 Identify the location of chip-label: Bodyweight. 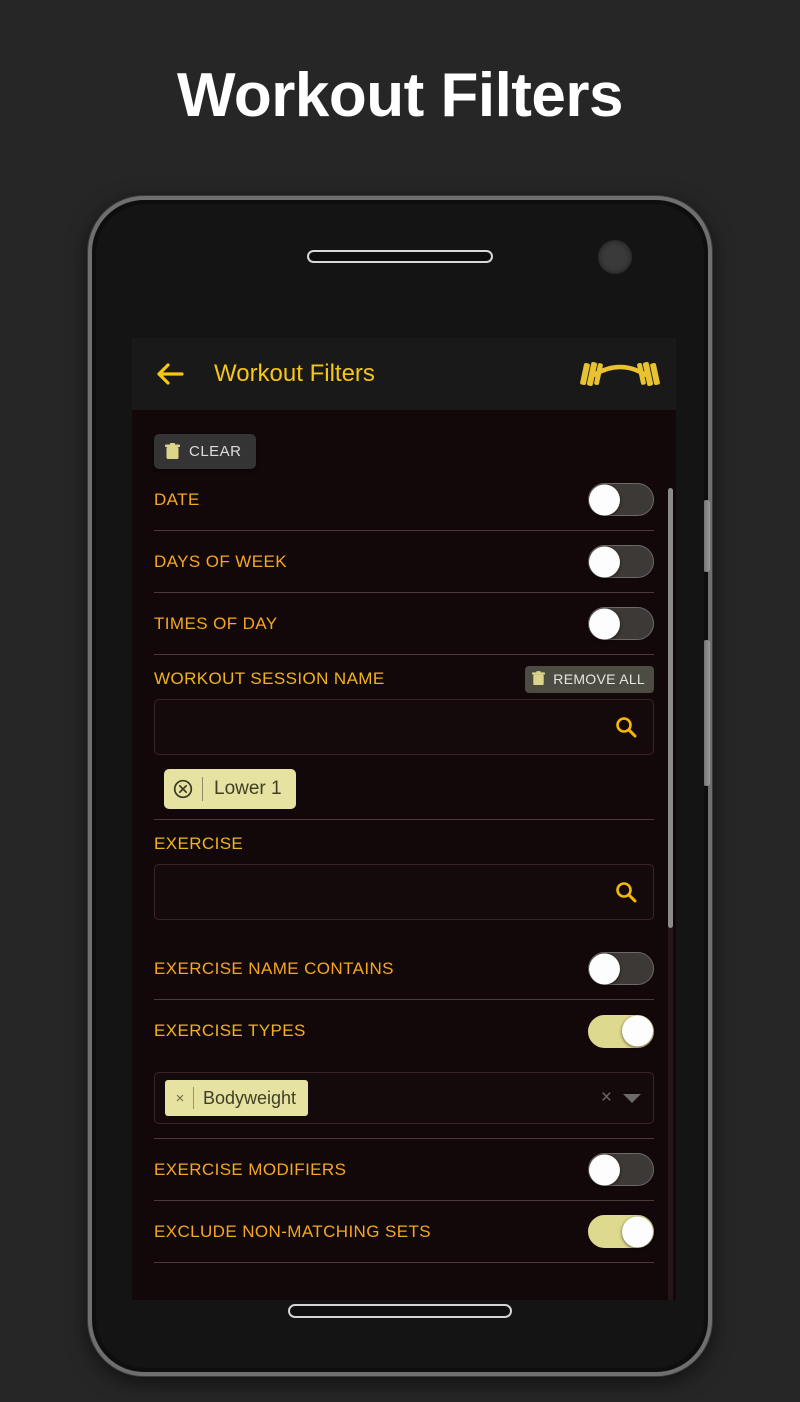
(250, 1097).